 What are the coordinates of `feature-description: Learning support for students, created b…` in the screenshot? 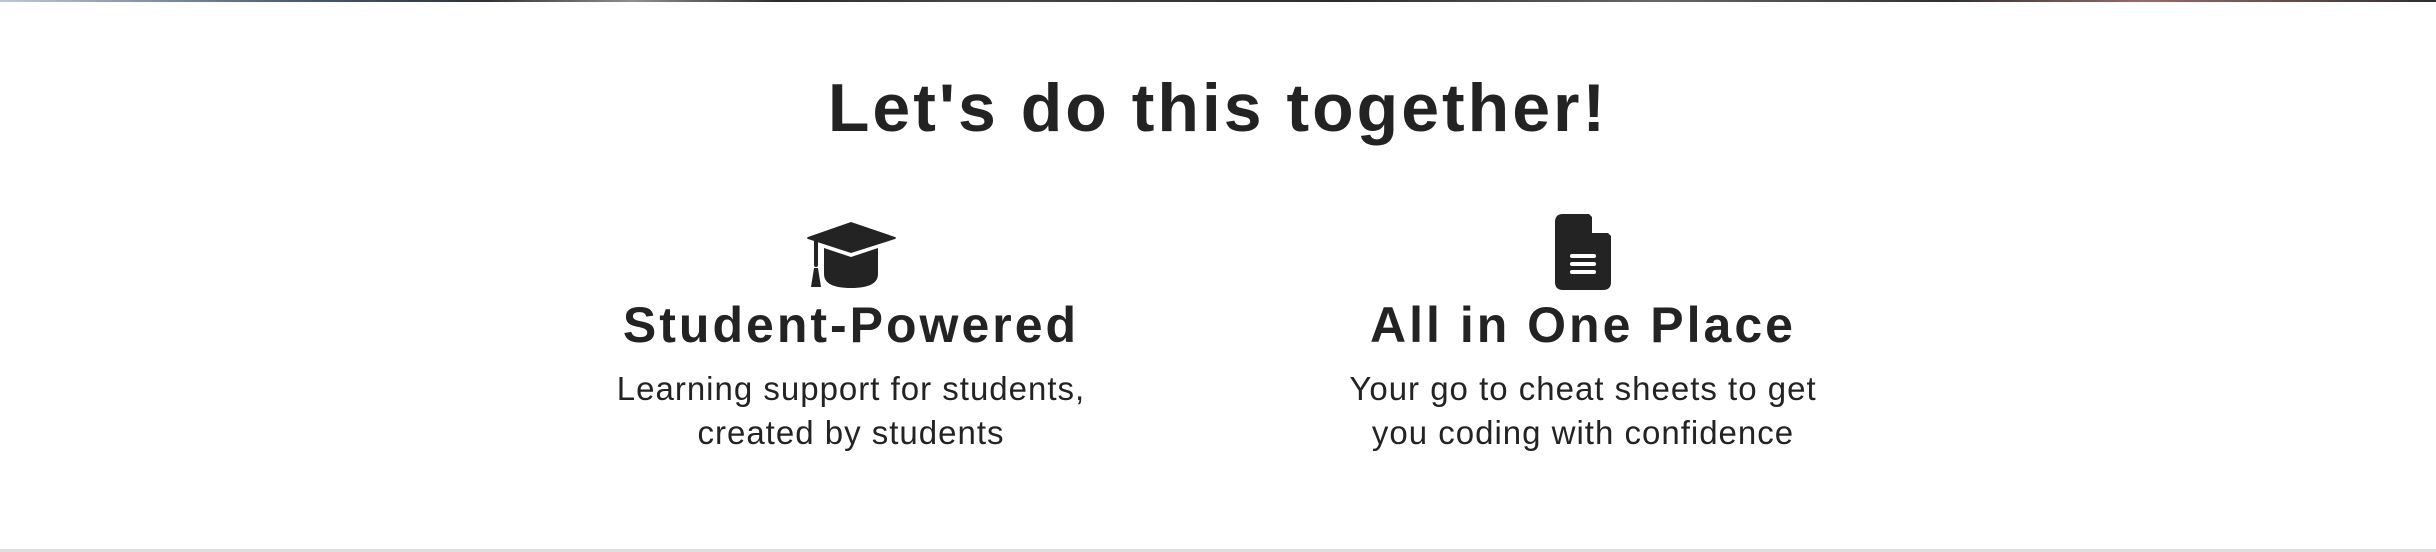 It's located at (851, 410).